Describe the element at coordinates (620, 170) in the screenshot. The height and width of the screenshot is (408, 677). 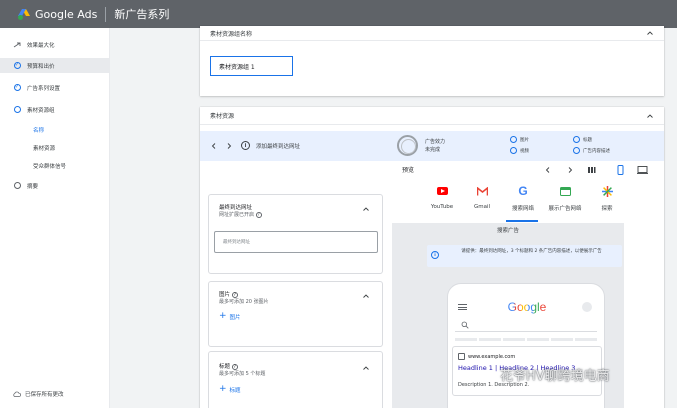
I see `mobile-device-icon` at that location.